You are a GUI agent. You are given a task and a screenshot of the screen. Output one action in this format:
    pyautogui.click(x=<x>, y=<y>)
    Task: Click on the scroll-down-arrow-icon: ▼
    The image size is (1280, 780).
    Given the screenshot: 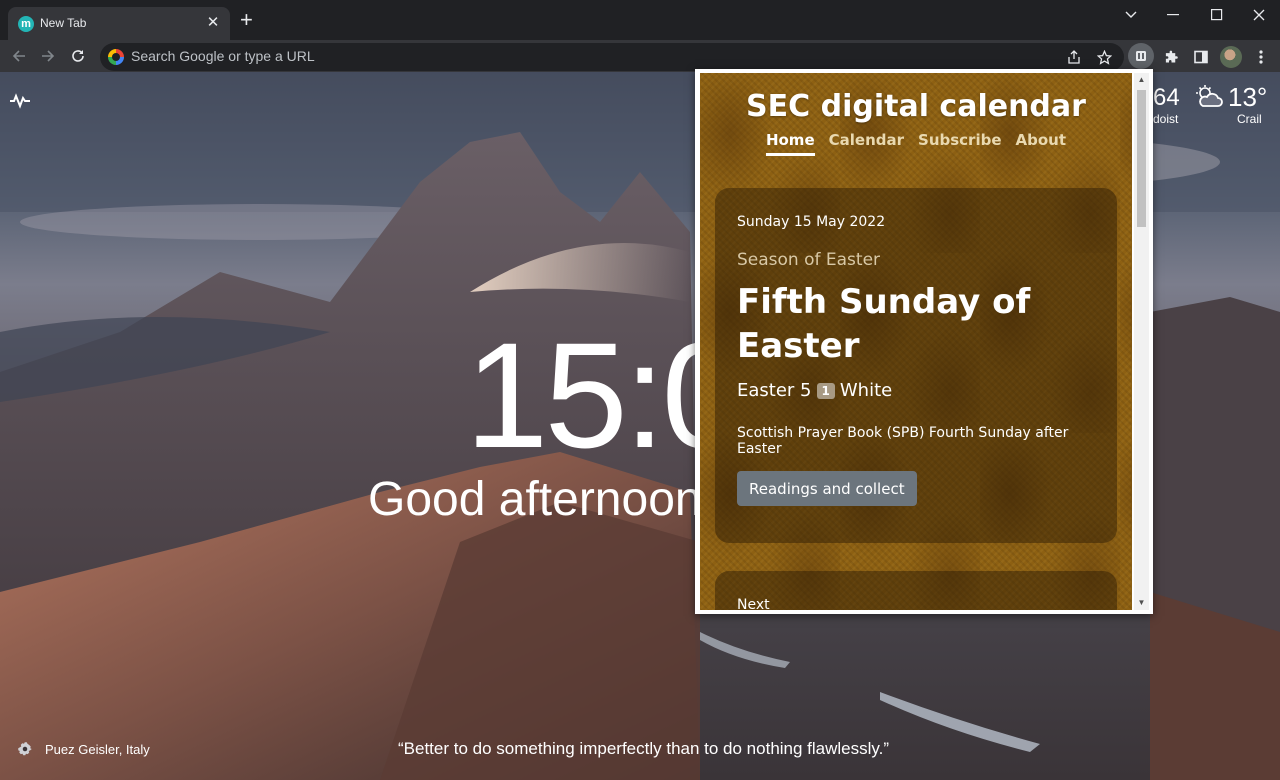 What is the action you would take?
    pyautogui.click(x=1141, y=603)
    